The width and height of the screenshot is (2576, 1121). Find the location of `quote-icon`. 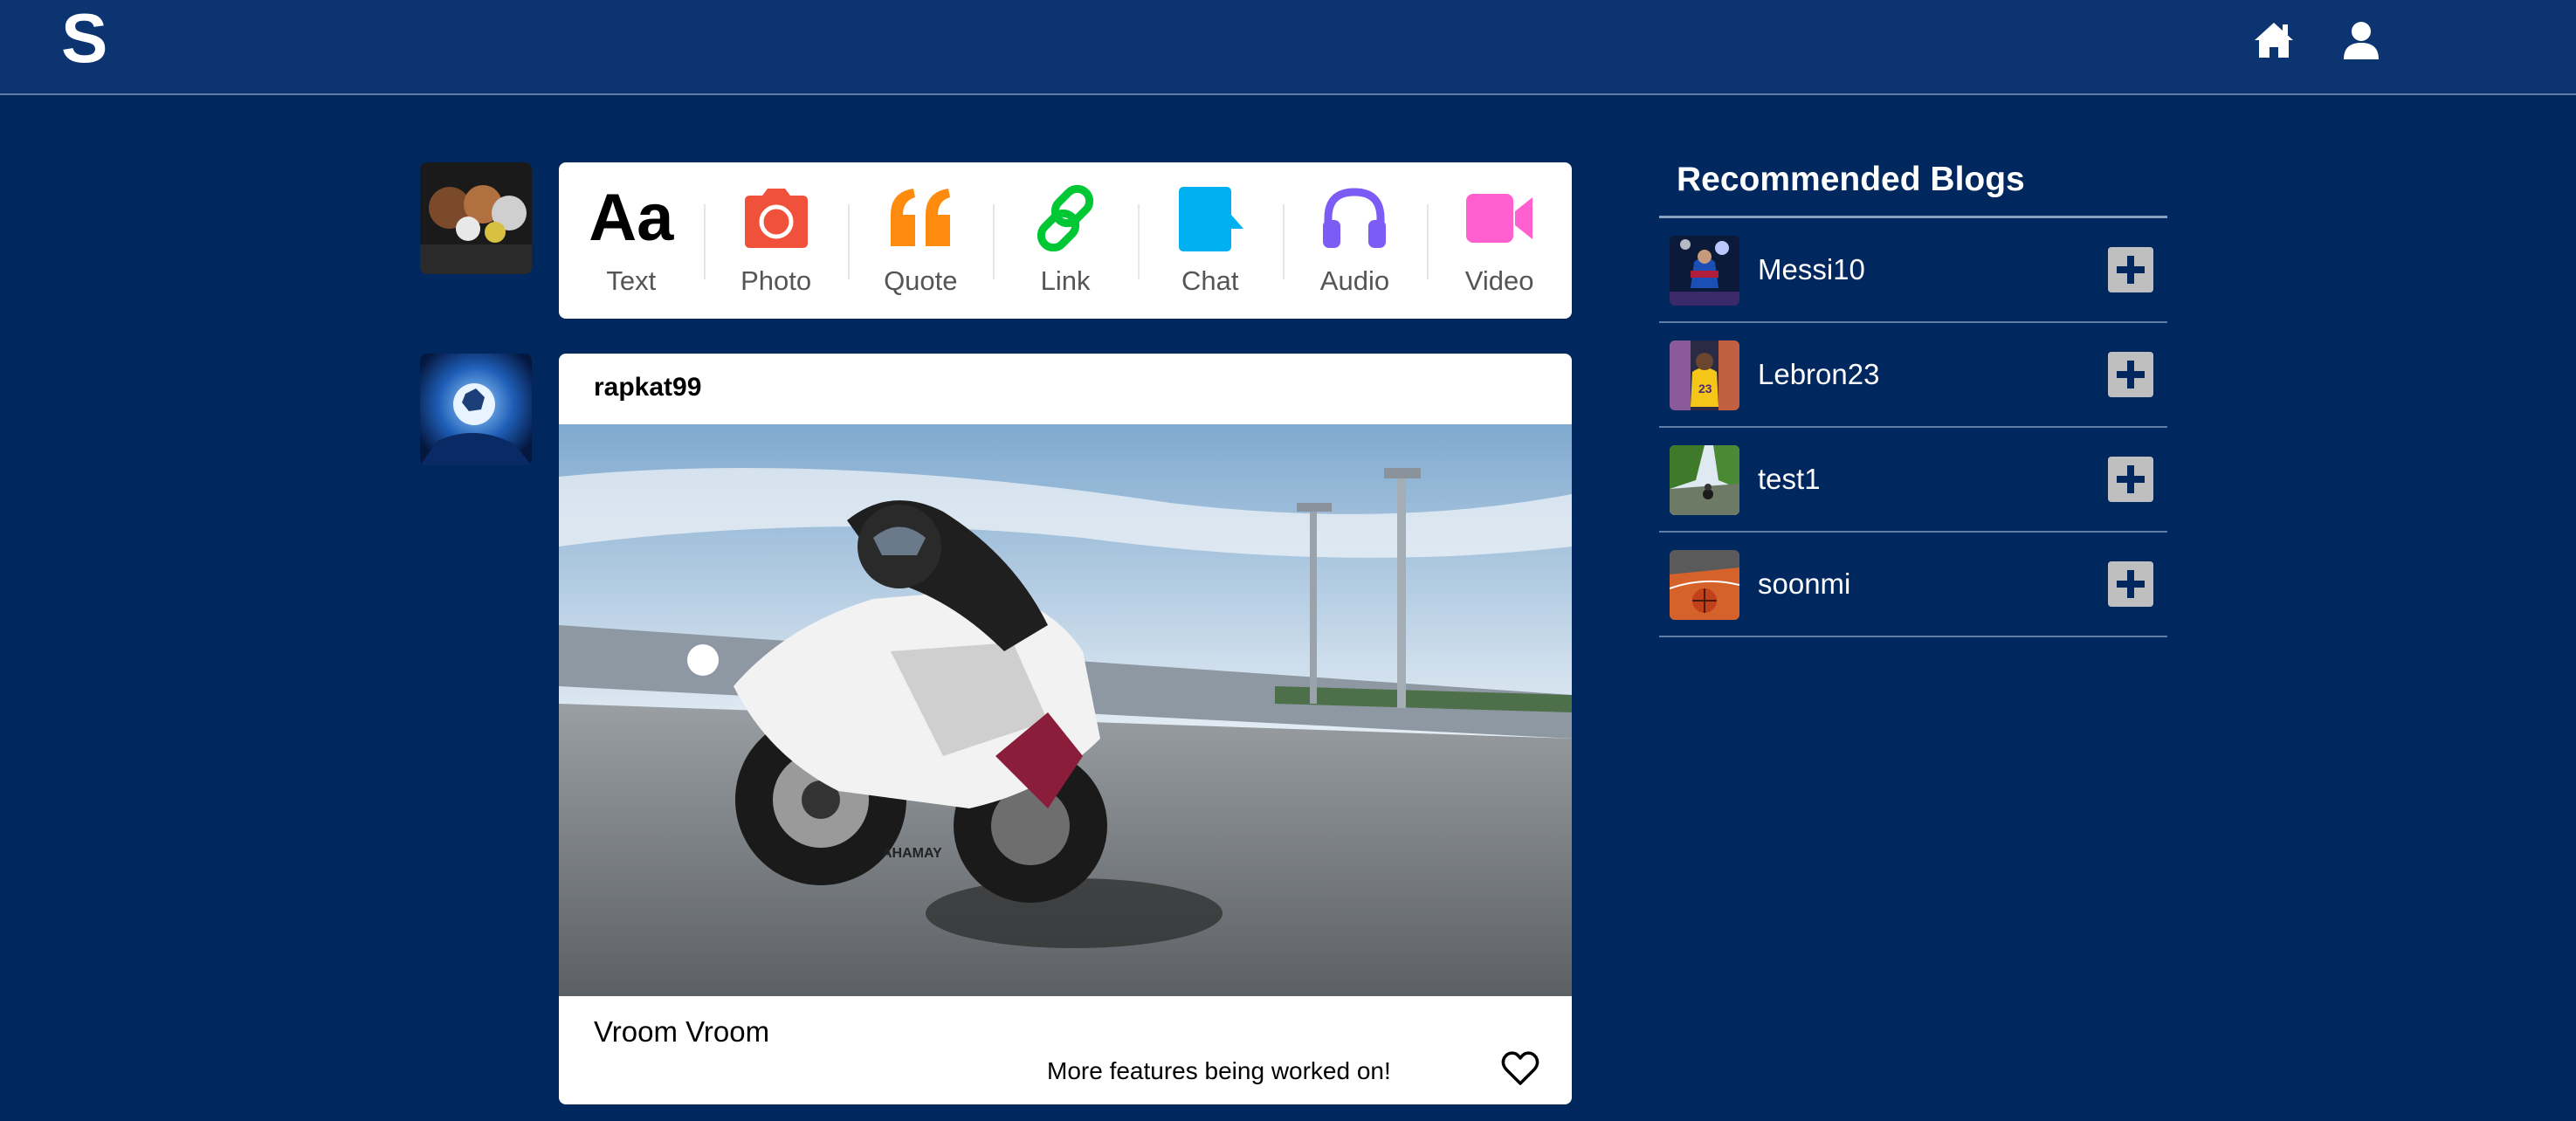

quote-icon is located at coordinates (921, 217).